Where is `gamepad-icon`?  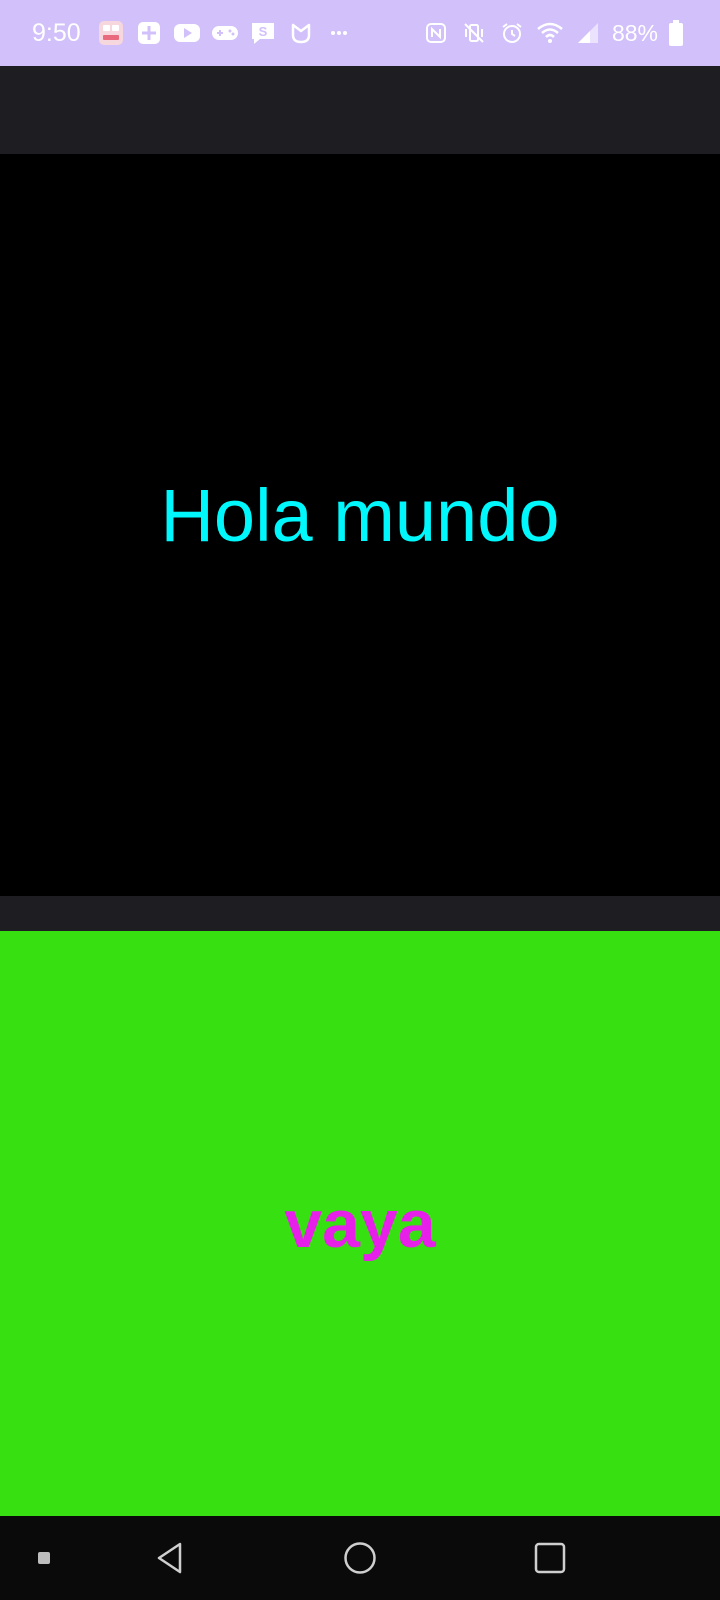 gamepad-icon is located at coordinates (225, 33).